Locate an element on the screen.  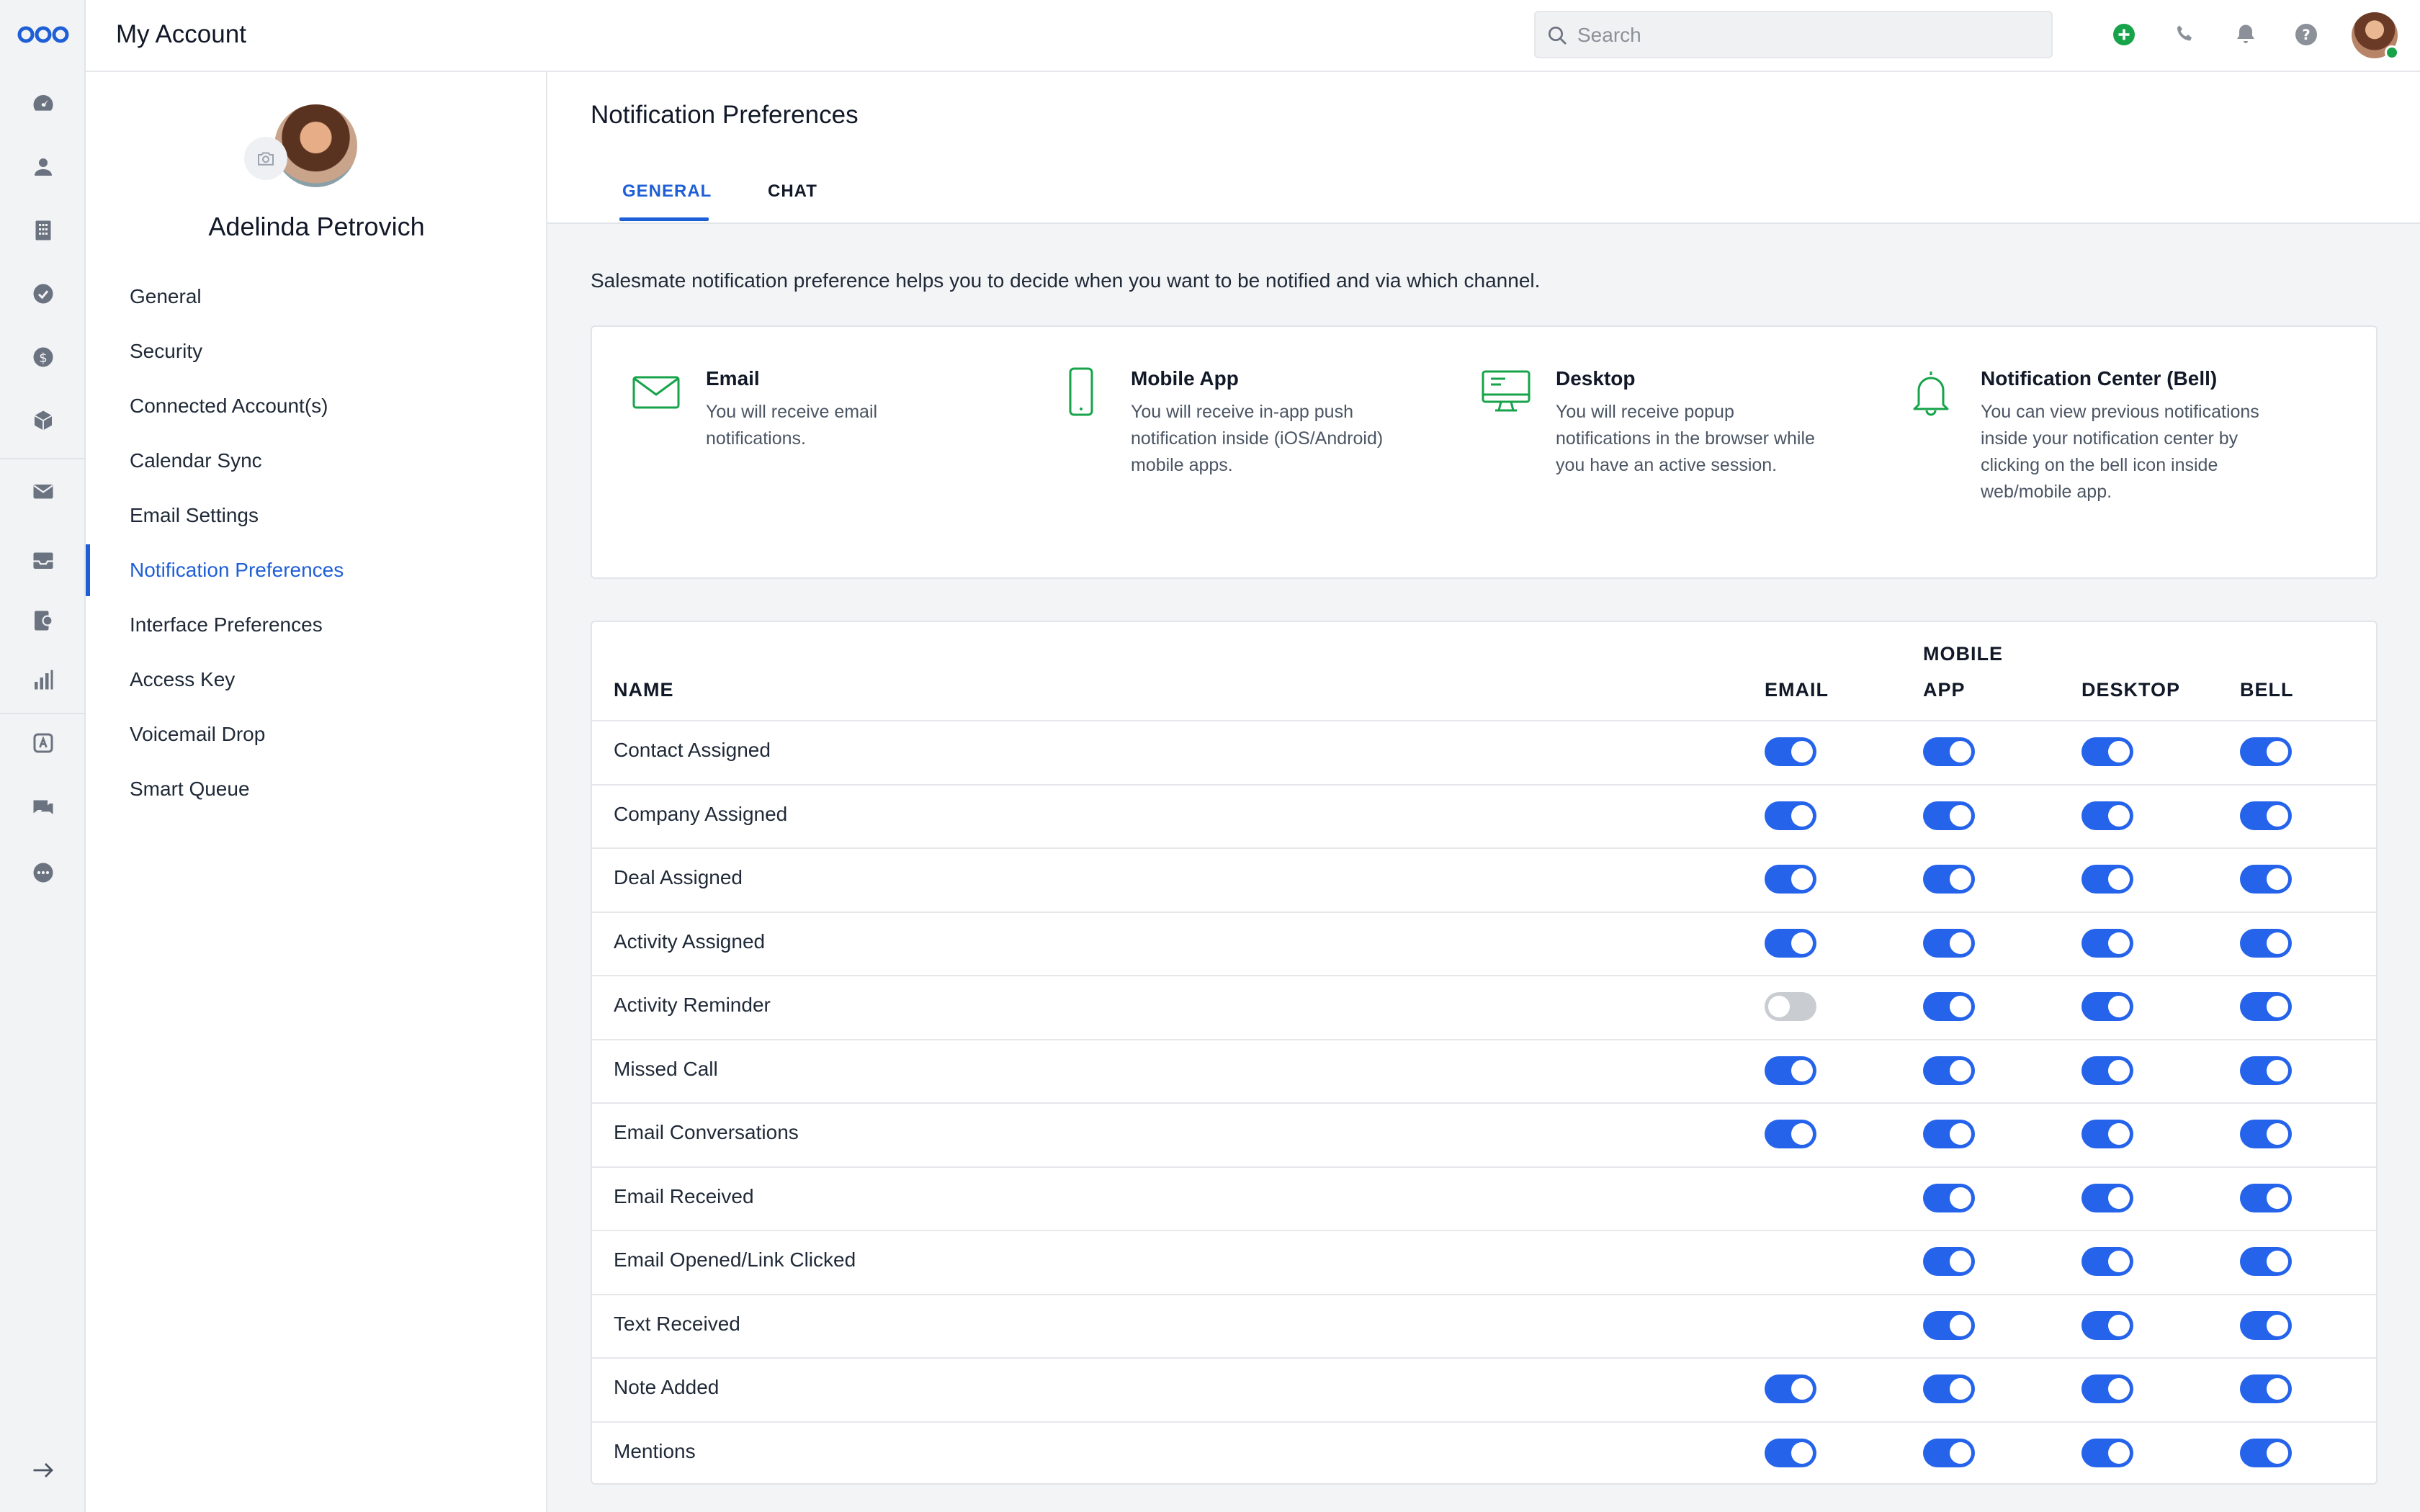
chat-icon is located at coordinates (43, 807).